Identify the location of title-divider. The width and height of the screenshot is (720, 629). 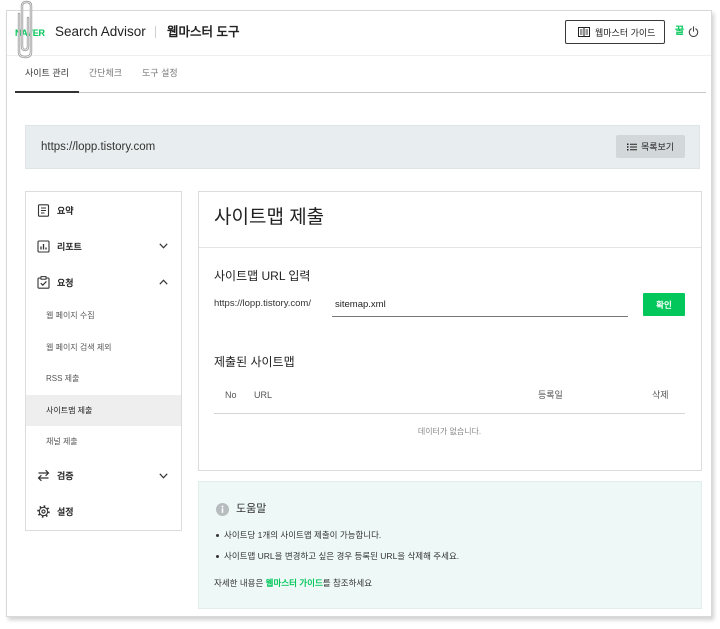
(450, 247).